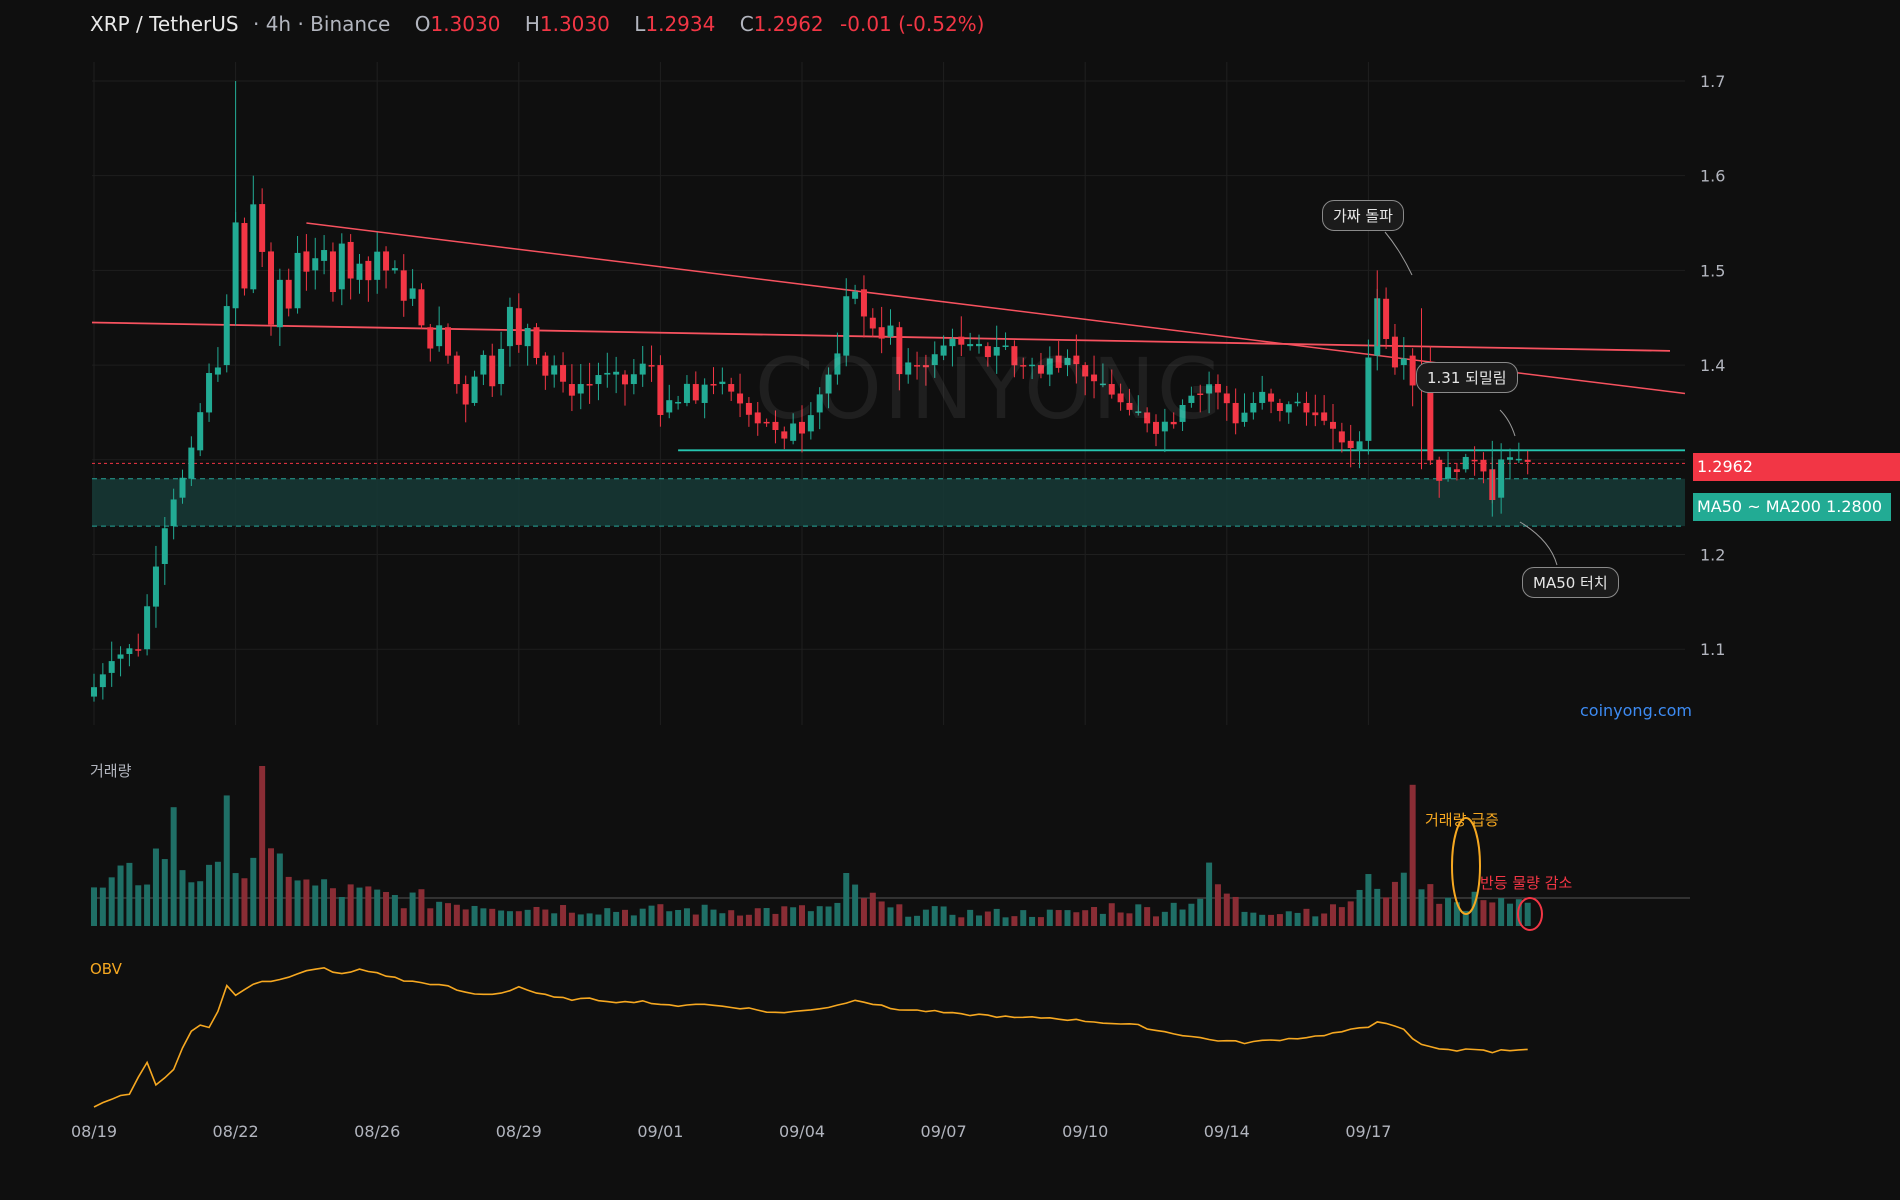 Image resolution: width=1900 pixels, height=1200 pixels. Describe the element at coordinates (1796, 467) in the screenshot. I see `last-price-tag: 1.2962` at that location.